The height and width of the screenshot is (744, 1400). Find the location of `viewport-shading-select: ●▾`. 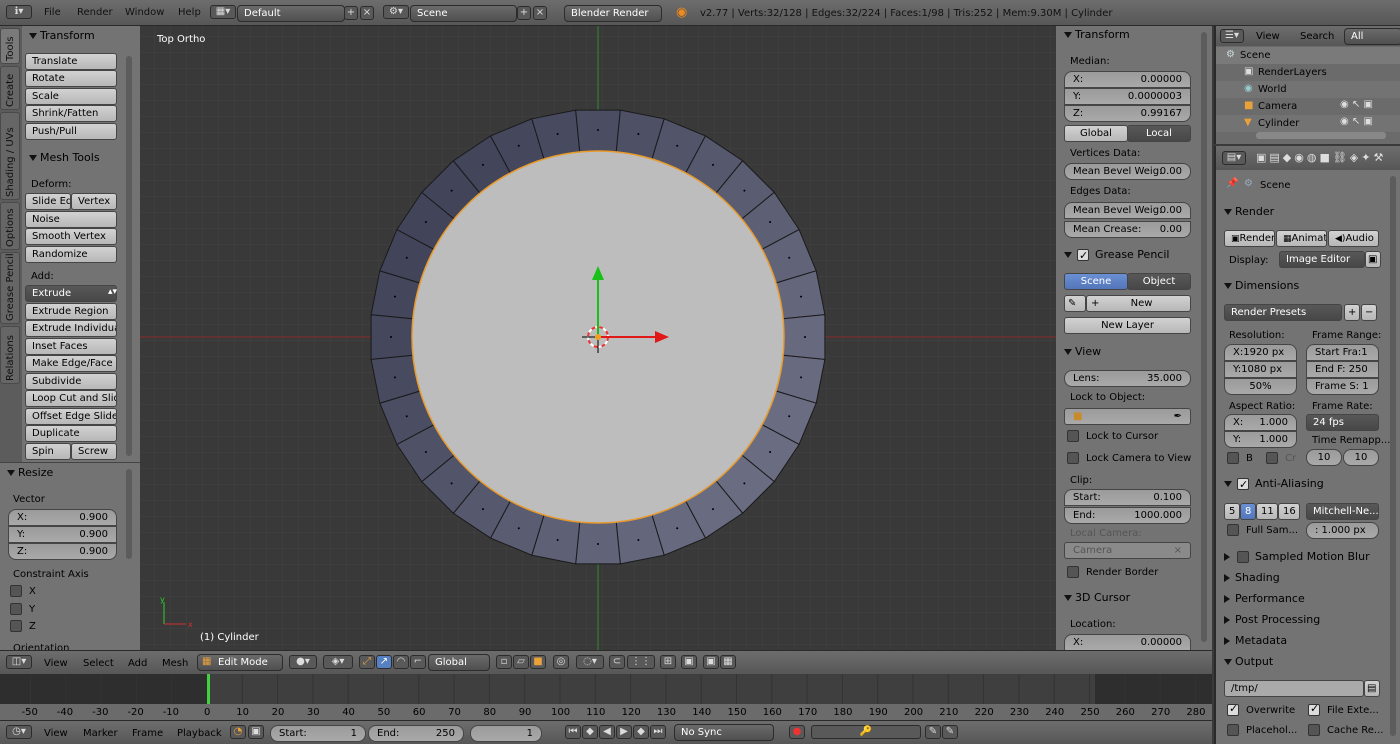

viewport-shading-select: ●▾ is located at coordinates (303, 662).